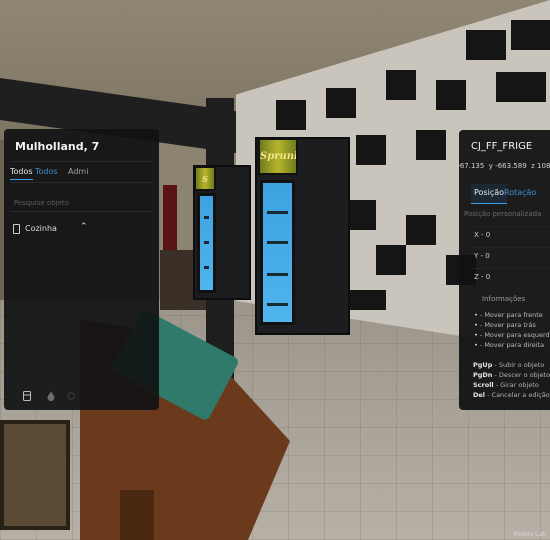 Image resolution: width=550 pixels, height=540 pixels. I want to click on keybind-row: PgUp - Subir o objeto, so click(511, 365).